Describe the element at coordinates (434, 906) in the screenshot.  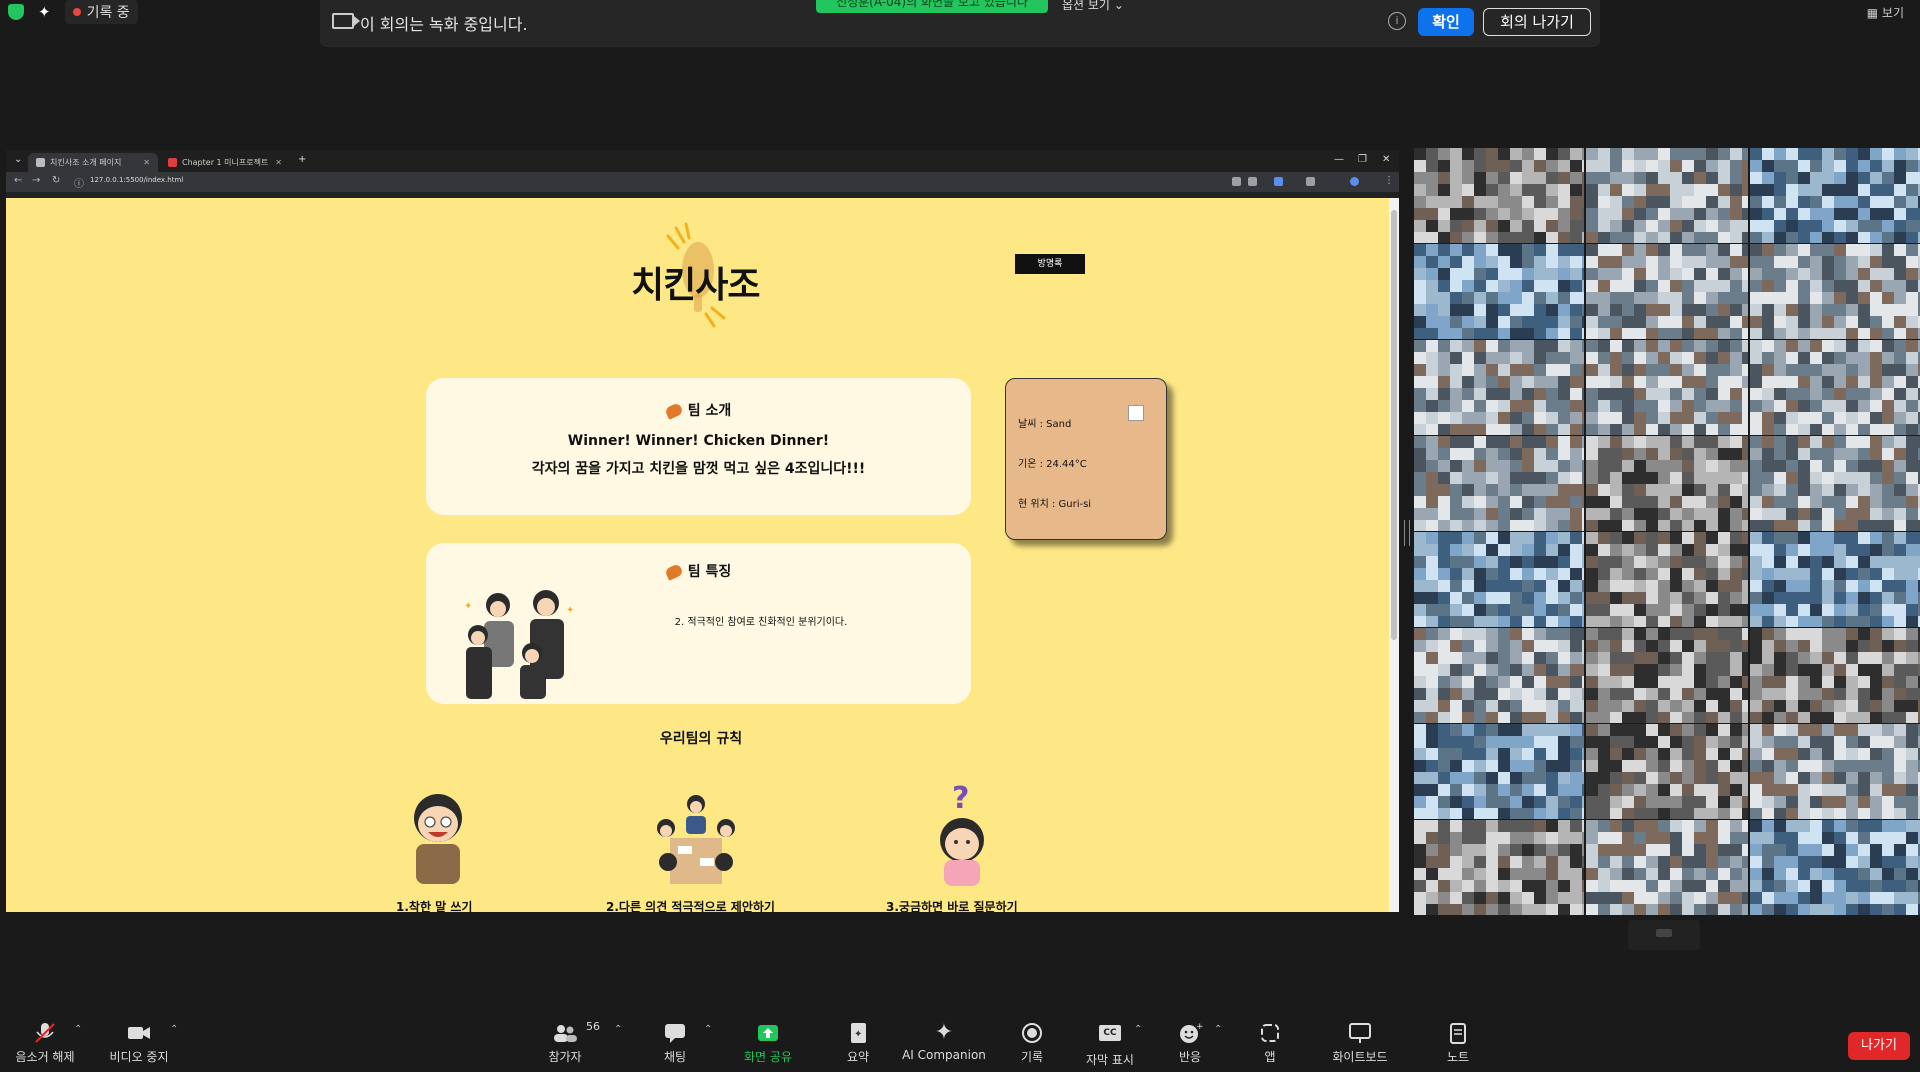
I see `rule1-caption: 1.착한 말 쓰기` at that location.